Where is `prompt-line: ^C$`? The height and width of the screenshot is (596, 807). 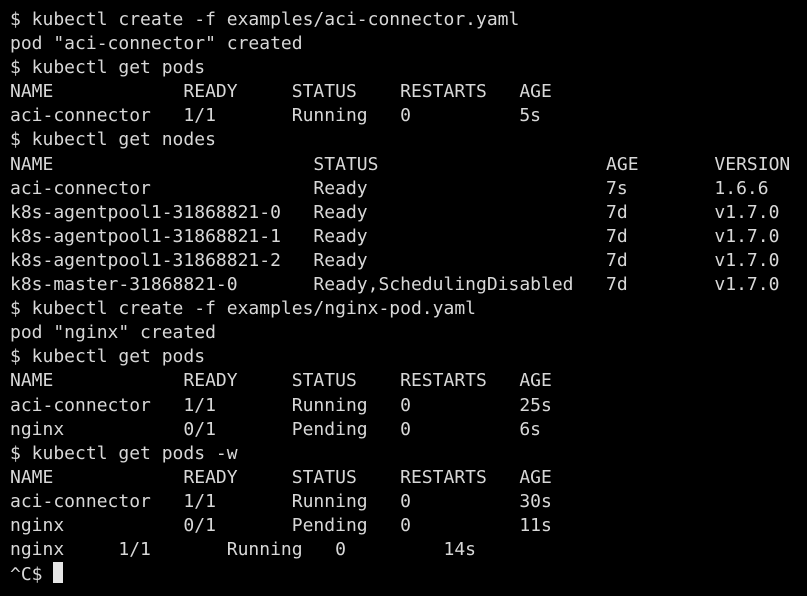 prompt-line: ^C$ is located at coordinates (408, 574).